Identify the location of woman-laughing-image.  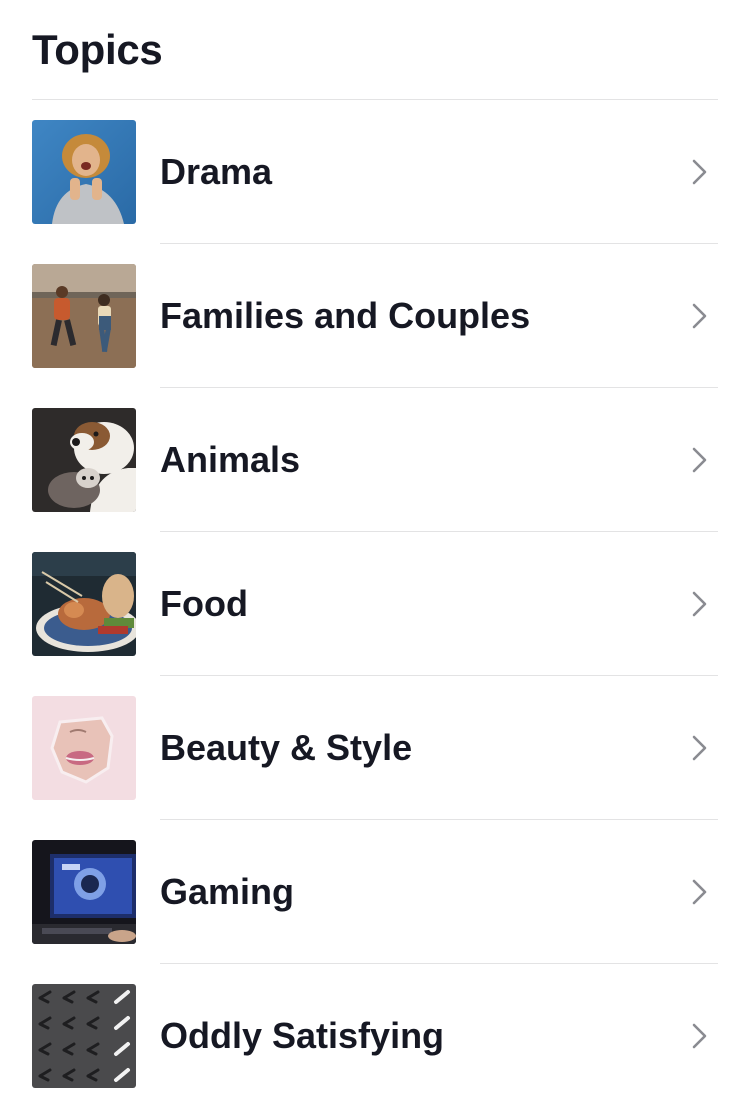
(84, 172).